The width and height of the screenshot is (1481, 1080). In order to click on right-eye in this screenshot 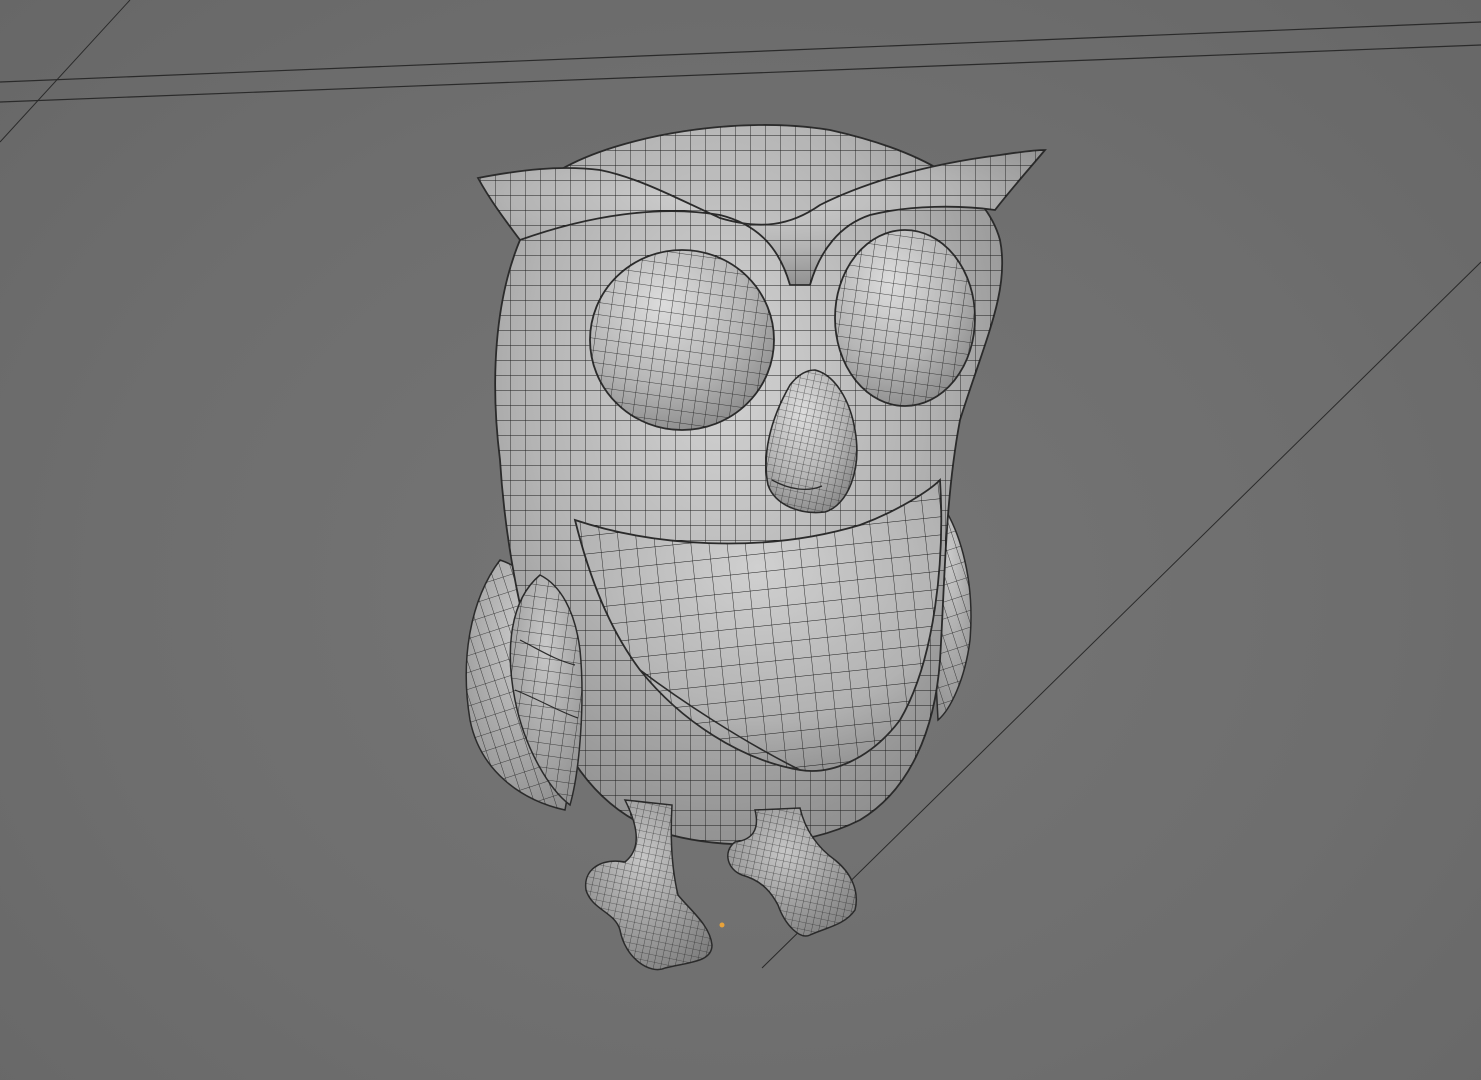, I will do `click(905, 318)`.